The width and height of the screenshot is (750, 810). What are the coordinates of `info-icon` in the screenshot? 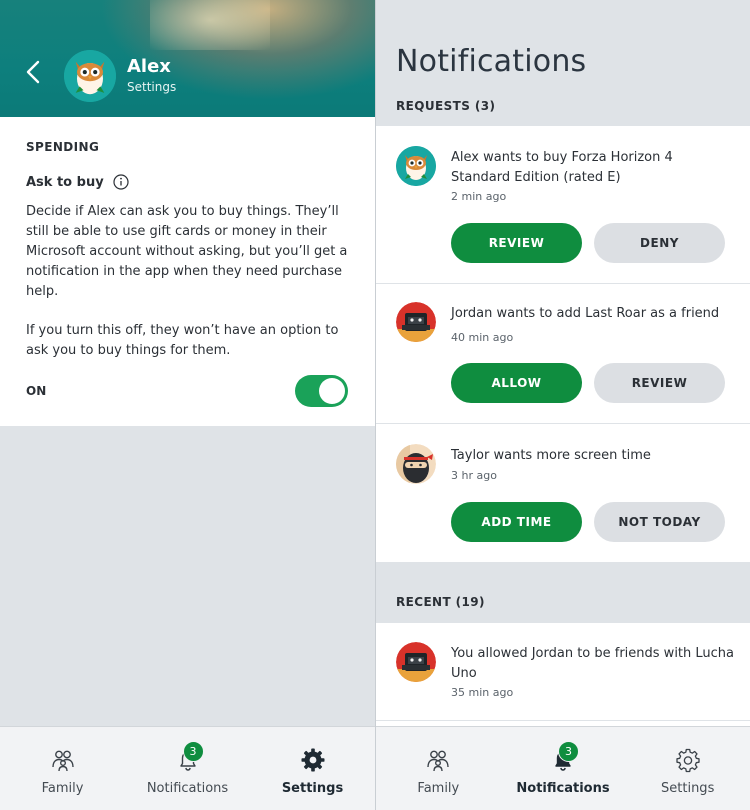 It's located at (121, 182).